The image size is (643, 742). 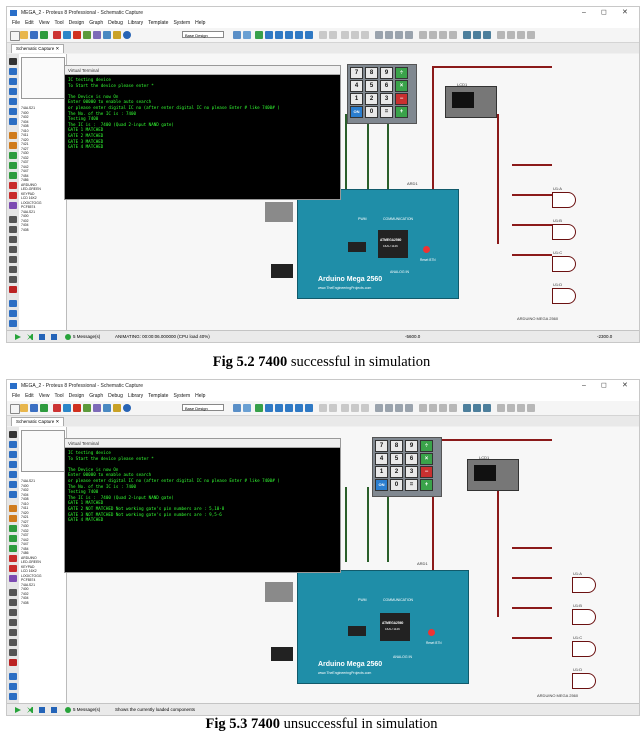 I want to click on property-tool-icon, so click(x=487, y=35).